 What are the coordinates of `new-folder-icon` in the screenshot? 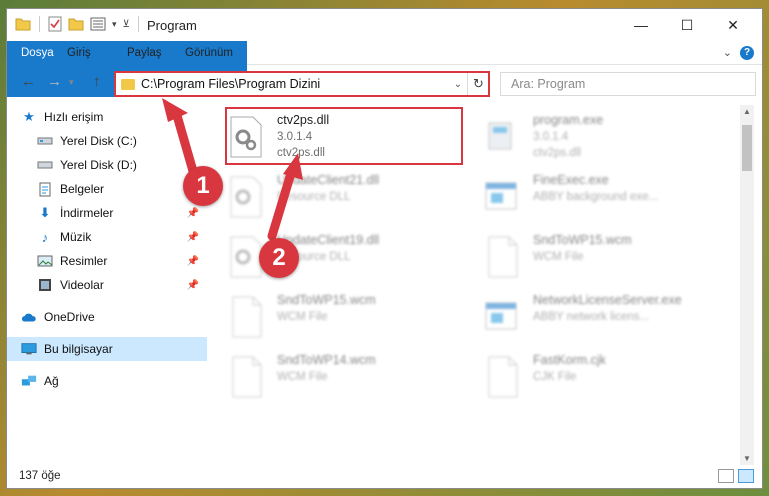 It's located at (76, 24).